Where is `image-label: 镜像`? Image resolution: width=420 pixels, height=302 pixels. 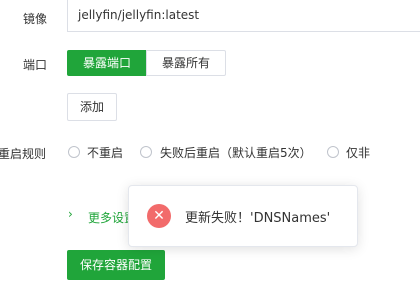
image-label: 镜像 is located at coordinates (35, 19).